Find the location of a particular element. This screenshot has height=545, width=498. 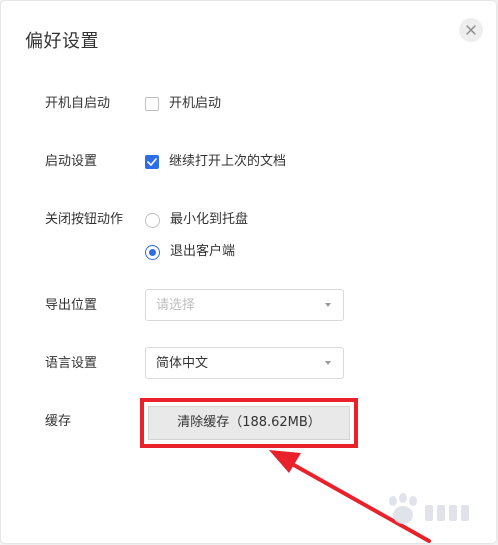

autostart-checkbox is located at coordinates (152, 104).